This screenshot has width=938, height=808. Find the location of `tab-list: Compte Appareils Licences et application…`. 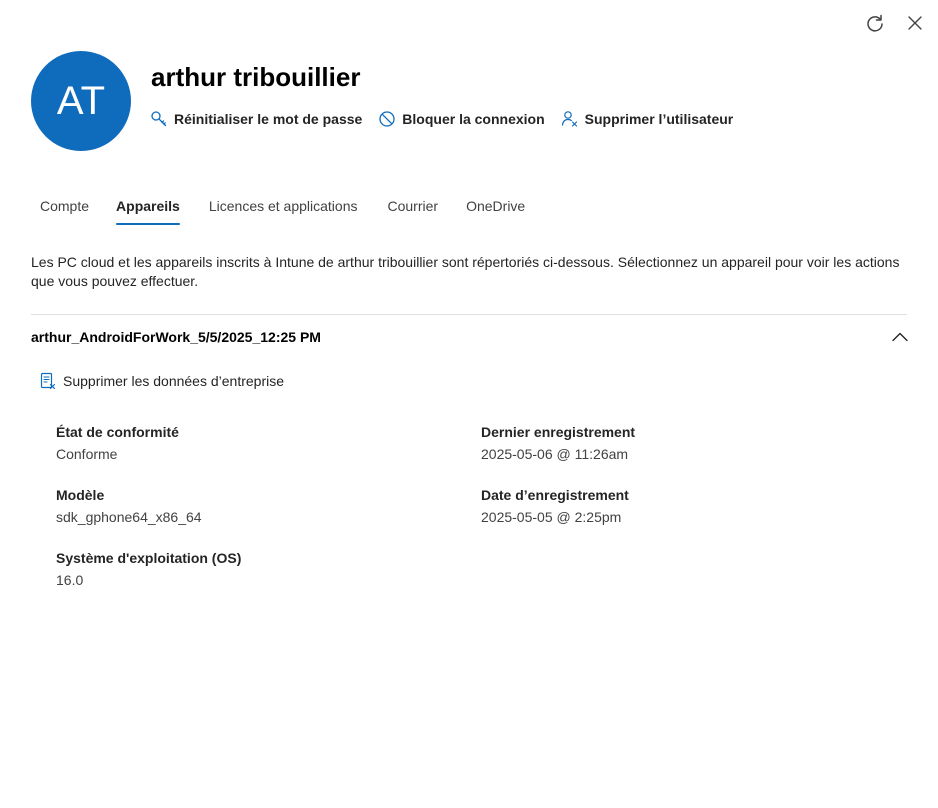

tab-list: Compte Appareils Licences et application… is located at coordinates (278, 208).